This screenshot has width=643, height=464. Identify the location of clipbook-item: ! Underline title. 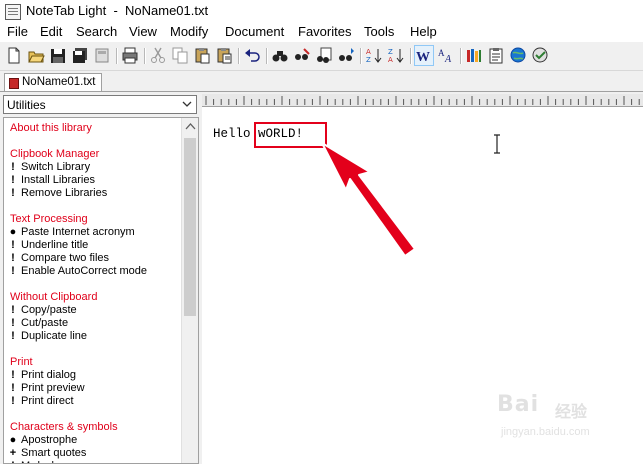
(49, 245).